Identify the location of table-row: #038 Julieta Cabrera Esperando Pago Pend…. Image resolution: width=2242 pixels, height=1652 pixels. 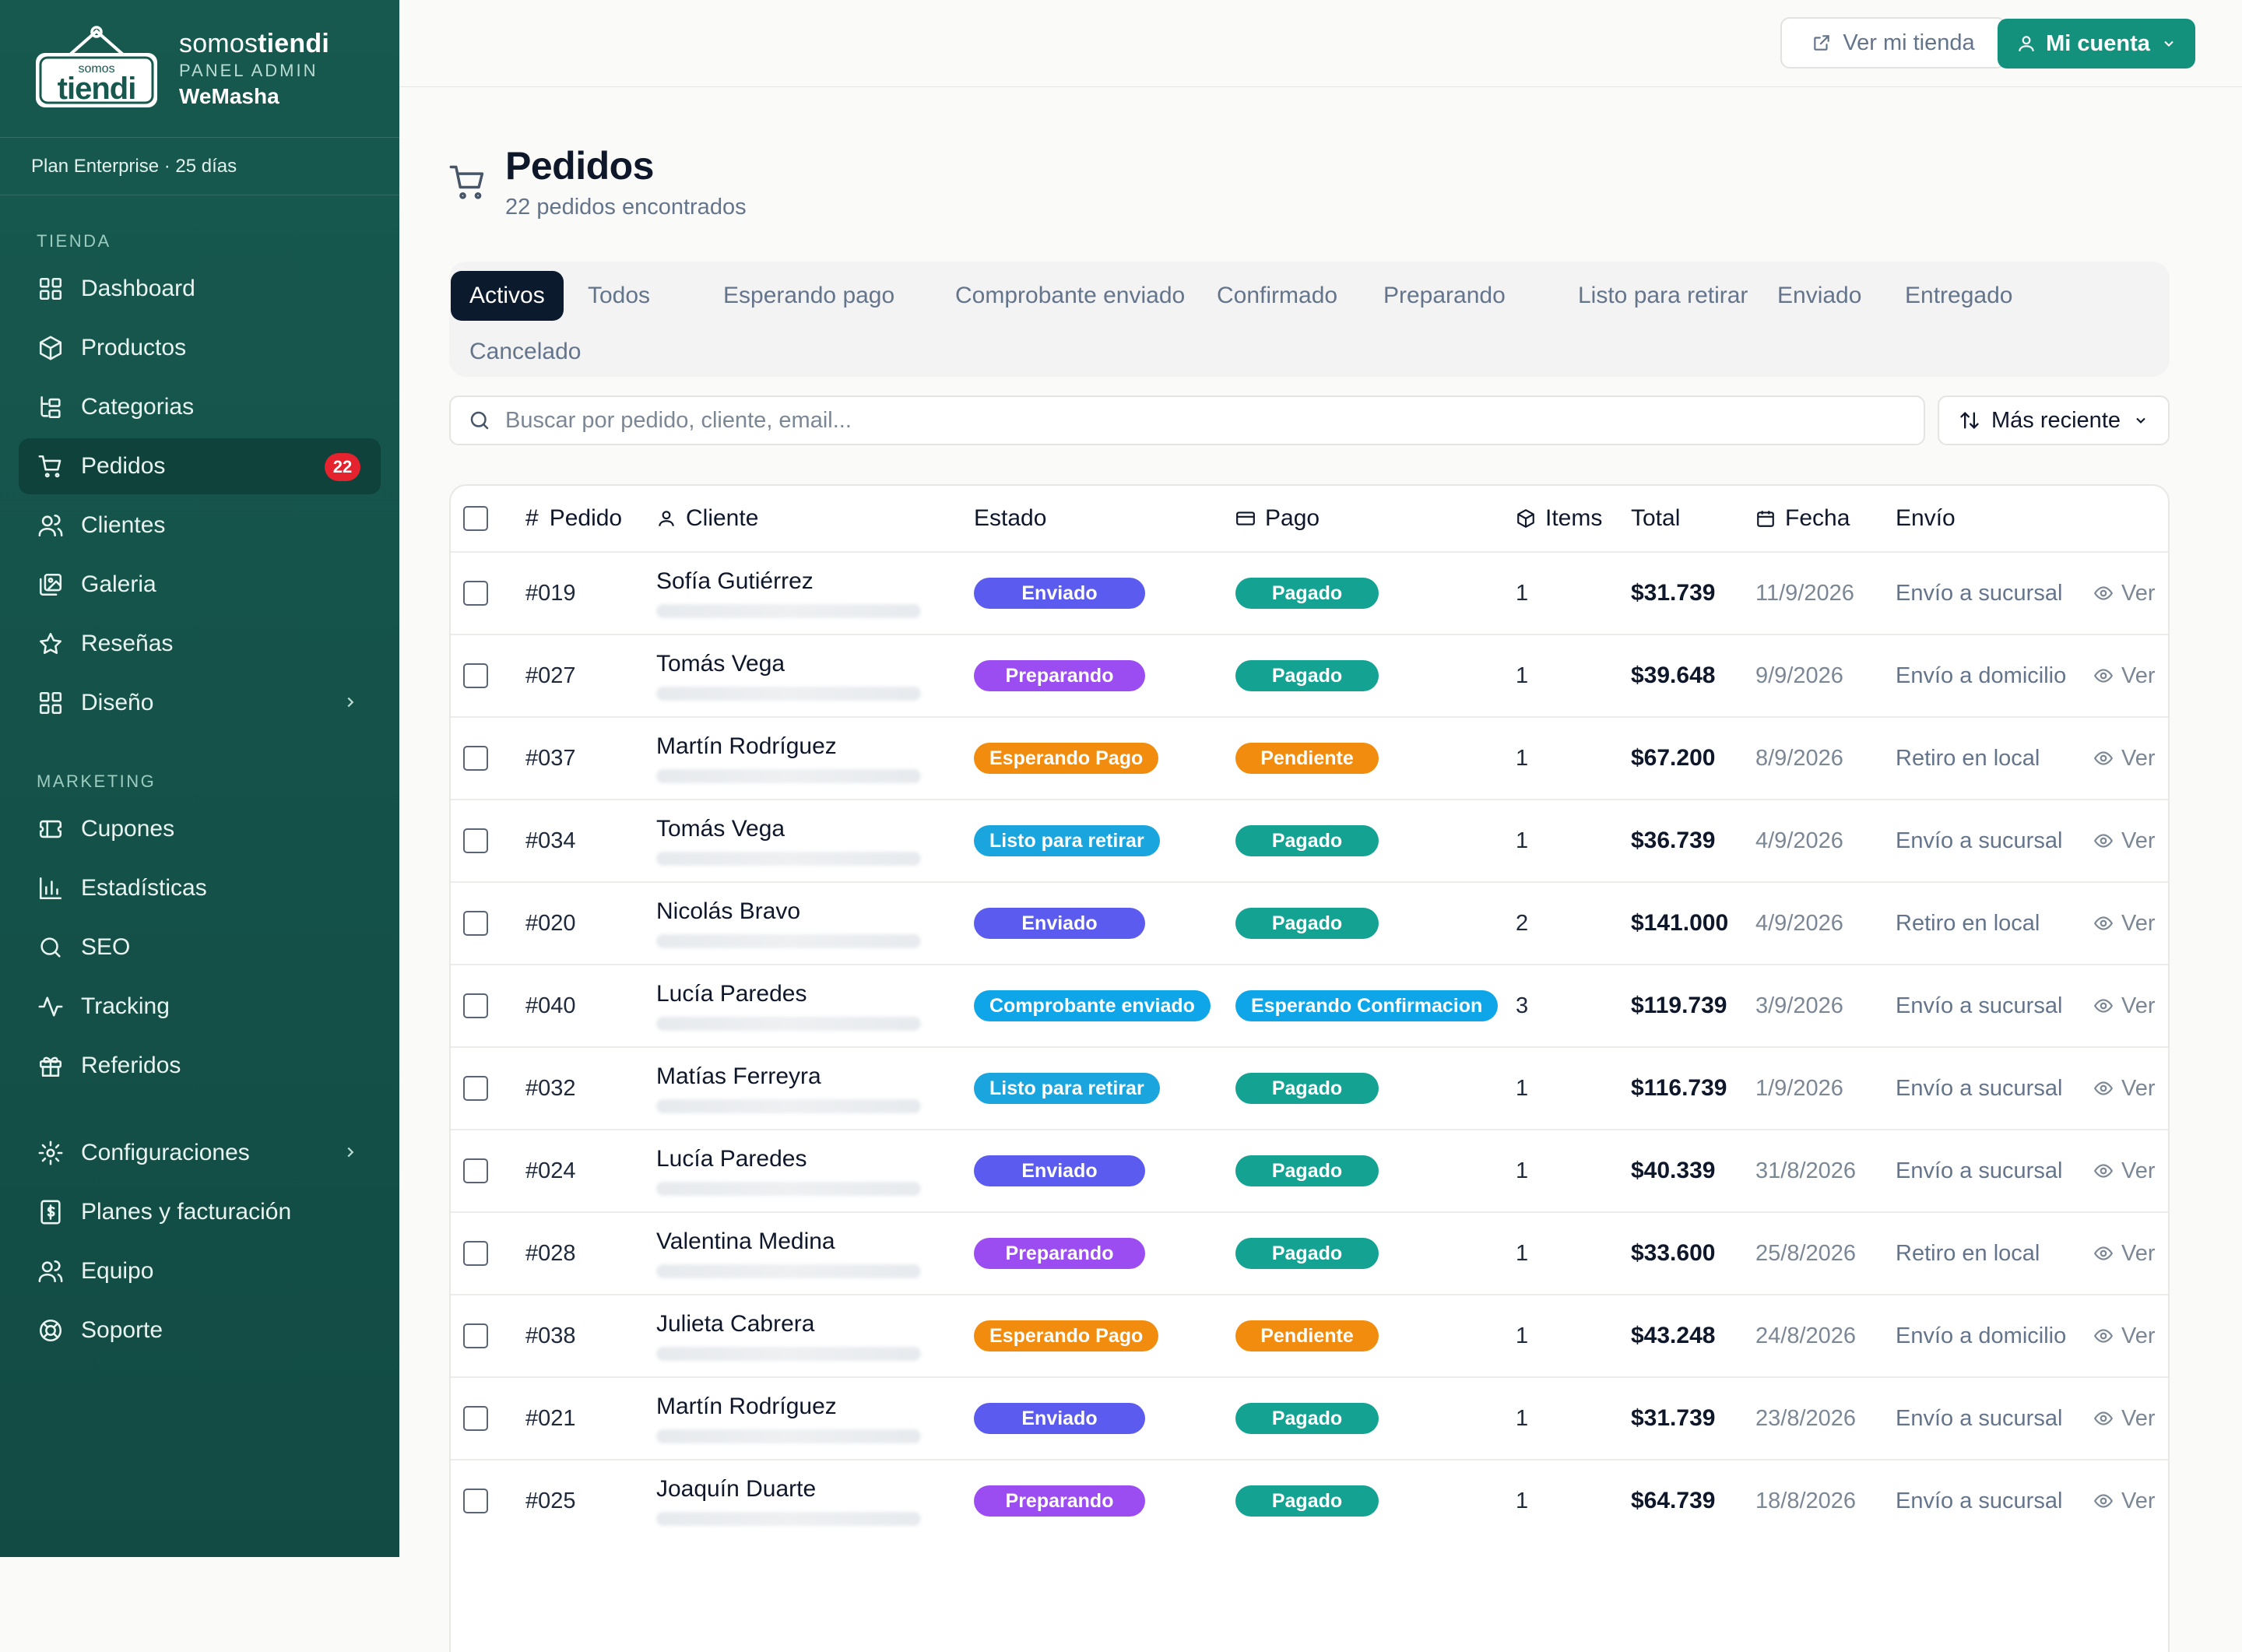
(1309, 1335).